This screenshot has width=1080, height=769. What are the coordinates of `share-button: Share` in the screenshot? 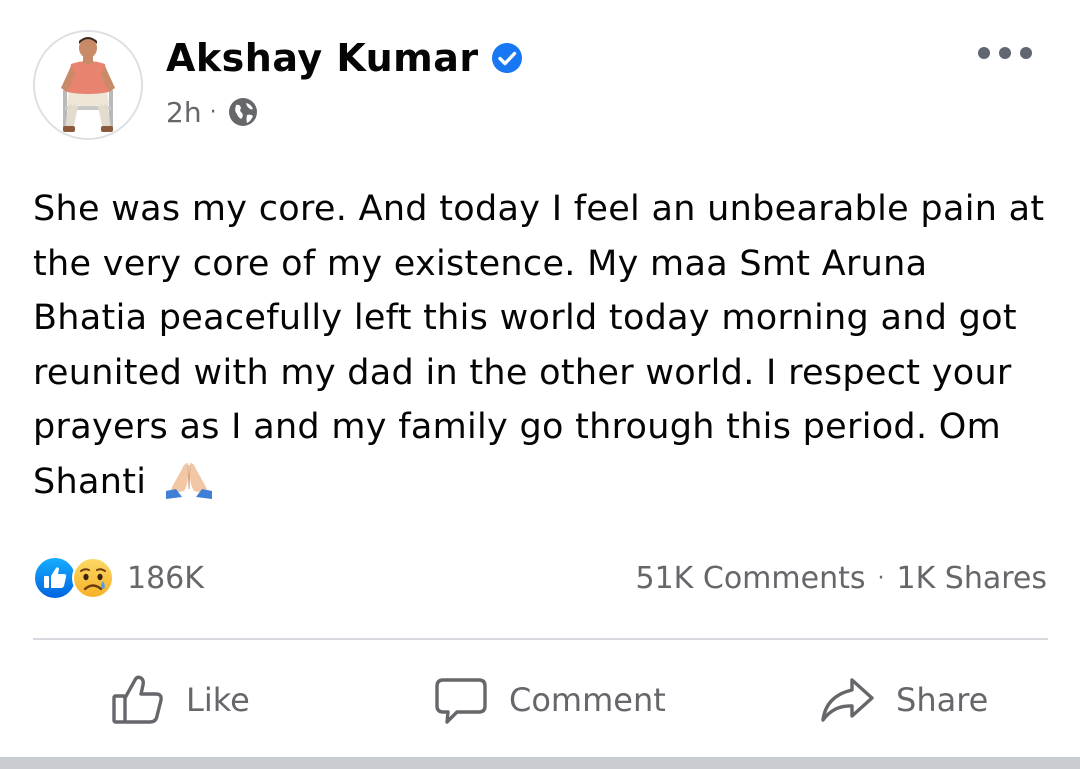 It's located at (903, 700).